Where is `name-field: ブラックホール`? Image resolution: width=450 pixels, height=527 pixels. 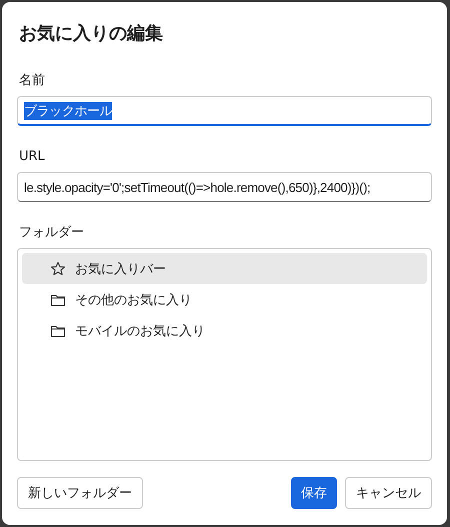 name-field: ブラックホール is located at coordinates (224, 111).